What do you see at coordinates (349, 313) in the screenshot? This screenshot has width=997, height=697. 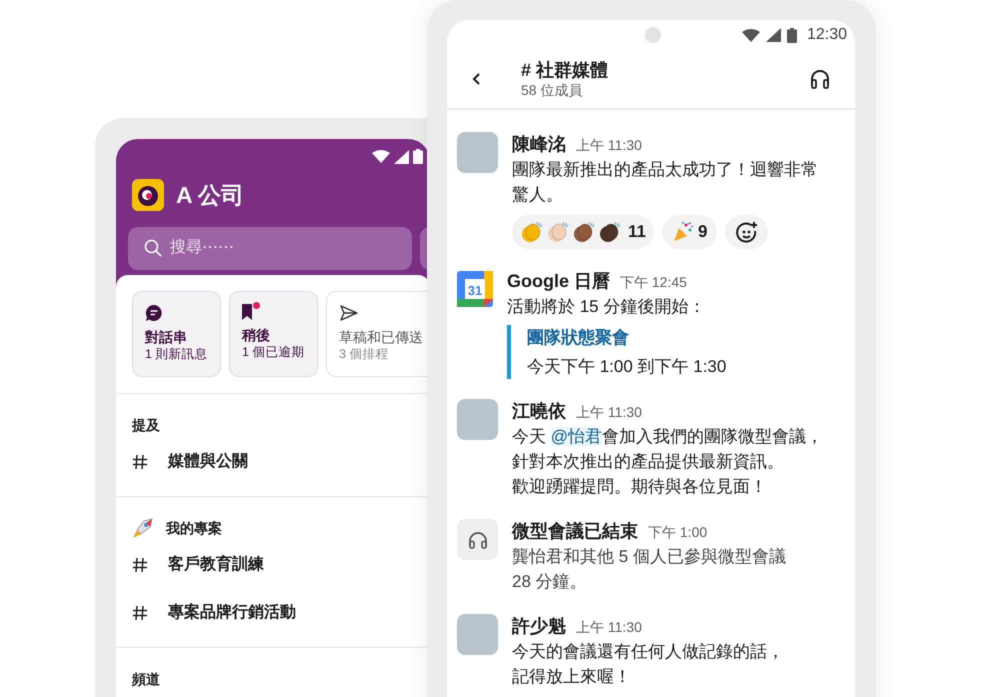 I see `send-icon` at bounding box center [349, 313].